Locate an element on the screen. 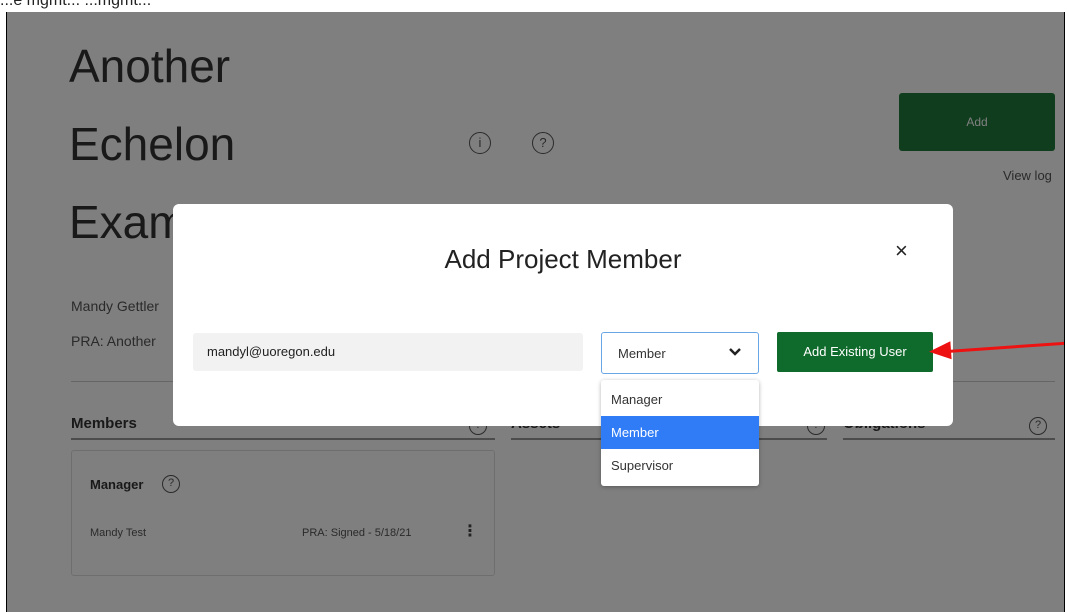 The height and width of the screenshot is (612, 1069). email-input: mandyl@uoregon.edu is located at coordinates (388, 352).